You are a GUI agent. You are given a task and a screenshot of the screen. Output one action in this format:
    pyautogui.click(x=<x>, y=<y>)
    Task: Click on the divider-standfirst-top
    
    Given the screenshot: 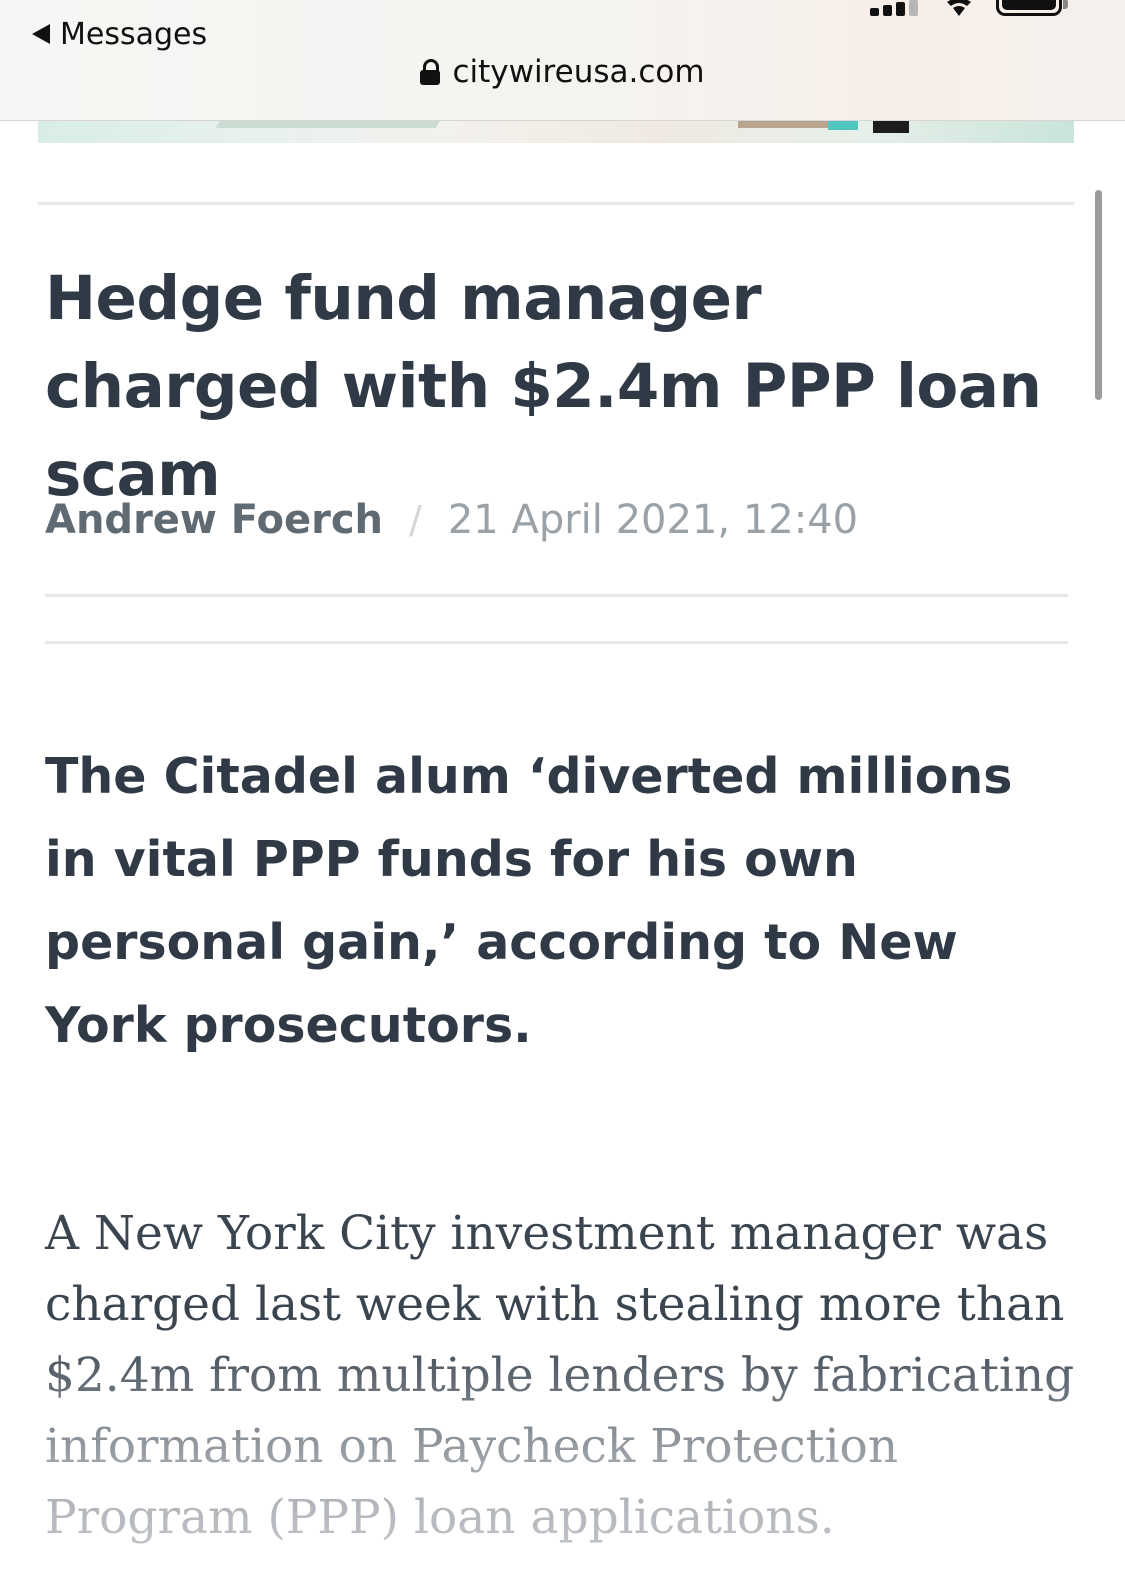 What is the action you would take?
    pyautogui.click(x=556, y=642)
    